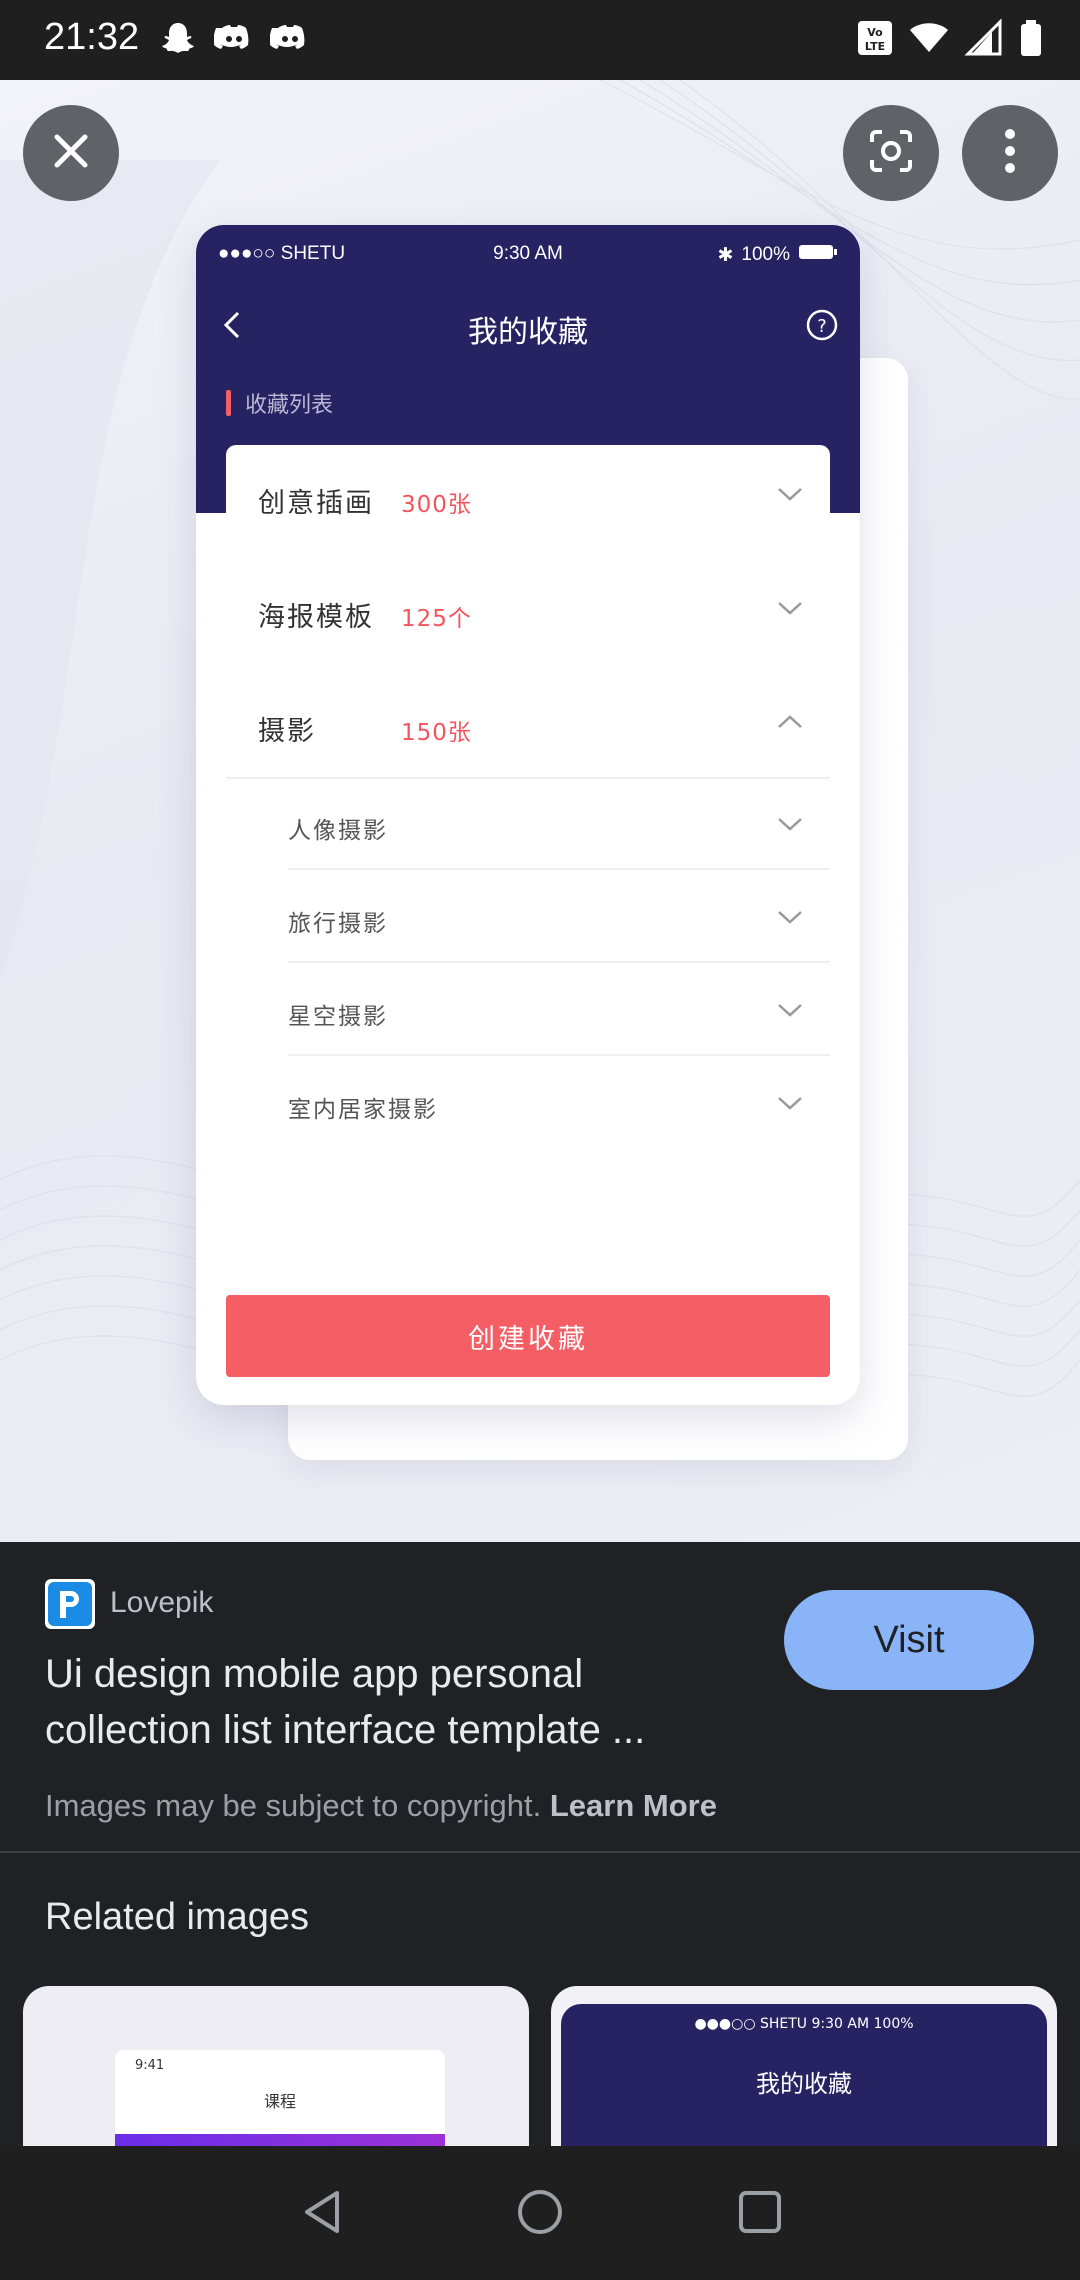 This screenshot has height=2280, width=1080. What do you see at coordinates (316, 617) in the screenshot?
I see `row-label: 海报模板` at bounding box center [316, 617].